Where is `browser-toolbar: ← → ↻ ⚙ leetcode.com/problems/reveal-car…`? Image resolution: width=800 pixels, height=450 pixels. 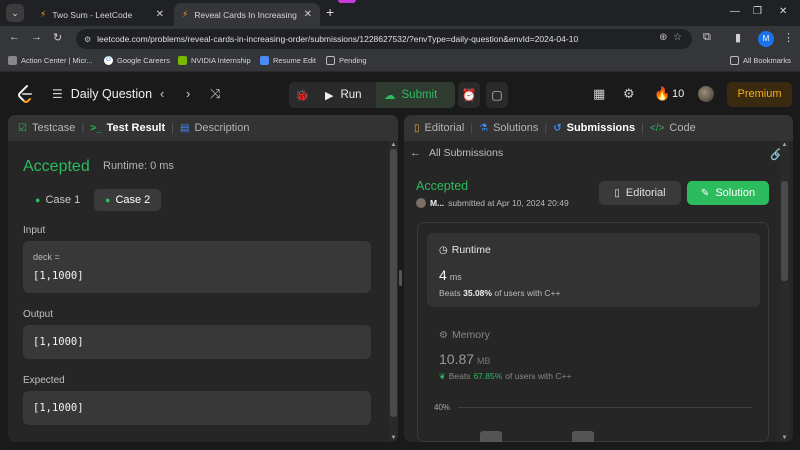
browser-toolbar: ← → ↻ ⚙ leetcode.com/problems/reveal-car… is located at coordinates (400, 39).